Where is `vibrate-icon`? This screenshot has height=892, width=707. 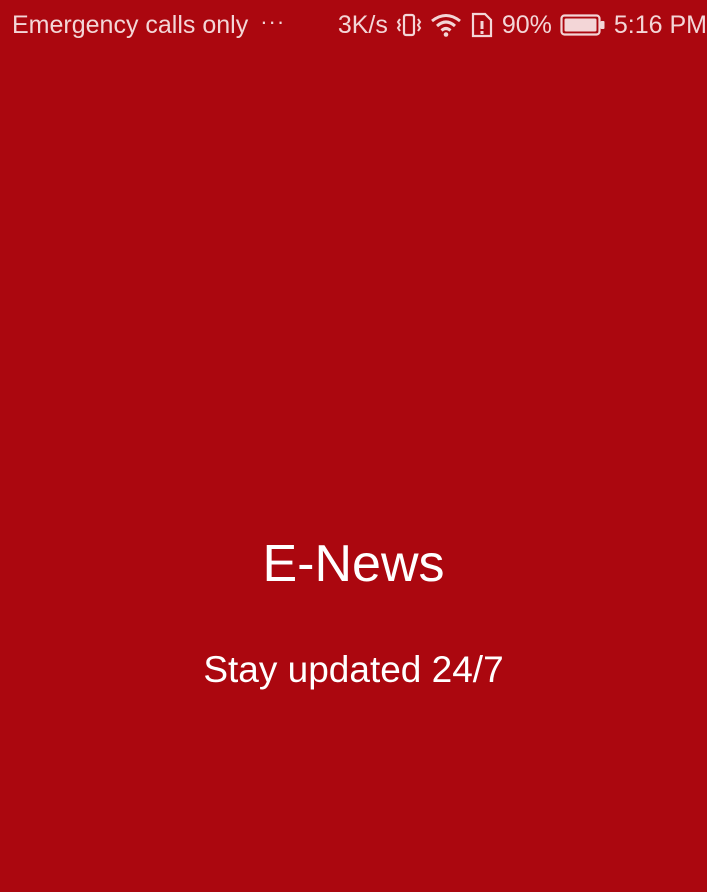 vibrate-icon is located at coordinates (409, 25).